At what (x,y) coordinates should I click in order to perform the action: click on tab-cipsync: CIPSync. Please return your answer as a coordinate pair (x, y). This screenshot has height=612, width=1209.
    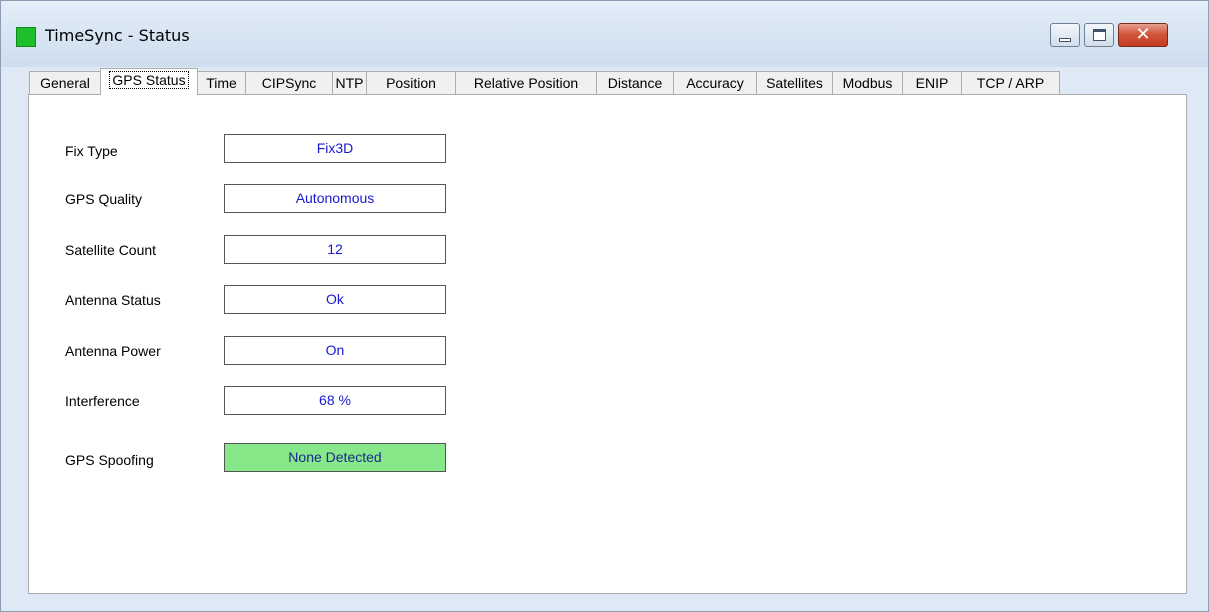
    Looking at the image, I should click on (289, 82).